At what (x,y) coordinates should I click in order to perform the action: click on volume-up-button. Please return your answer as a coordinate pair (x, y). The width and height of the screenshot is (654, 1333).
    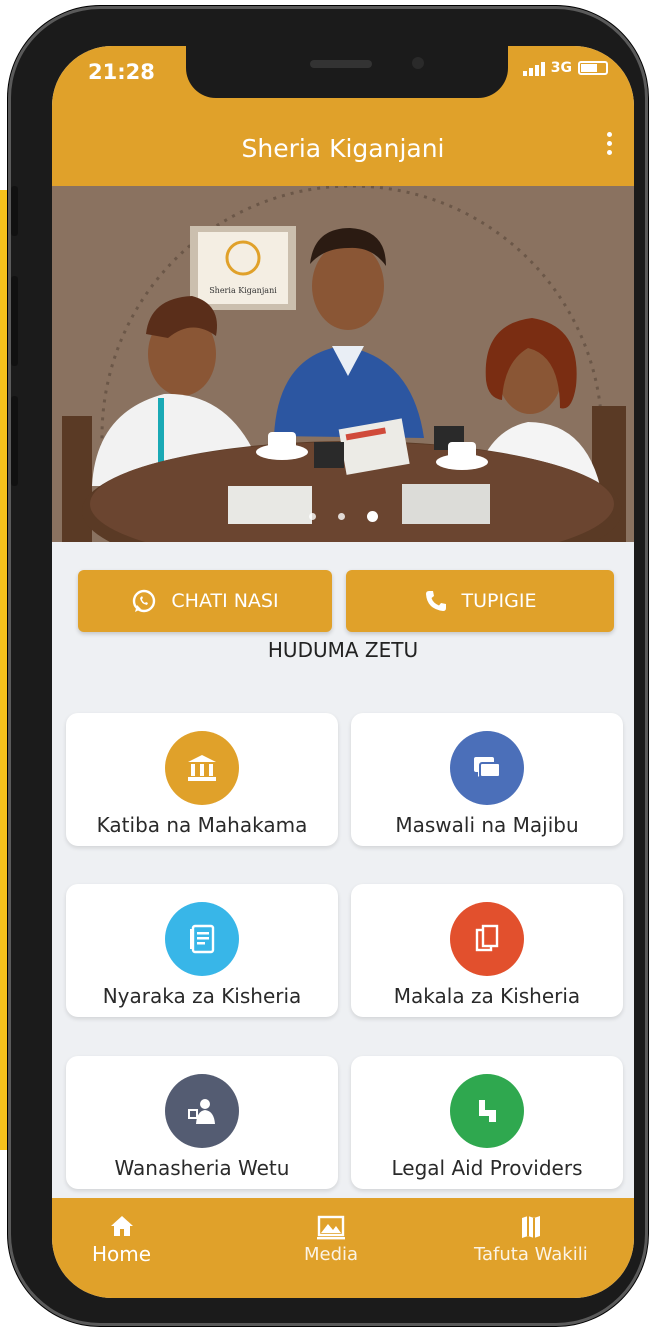
    Looking at the image, I should click on (14, 321).